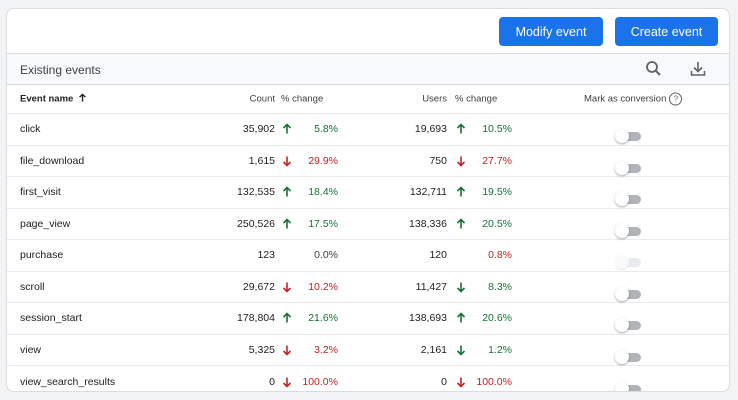 The image size is (738, 400). What do you see at coordinates (368, 378) in the screenshot?
I see `table-row: view_search_results 0 100.0% 0 100.0%` at bounding box center [368, 378].